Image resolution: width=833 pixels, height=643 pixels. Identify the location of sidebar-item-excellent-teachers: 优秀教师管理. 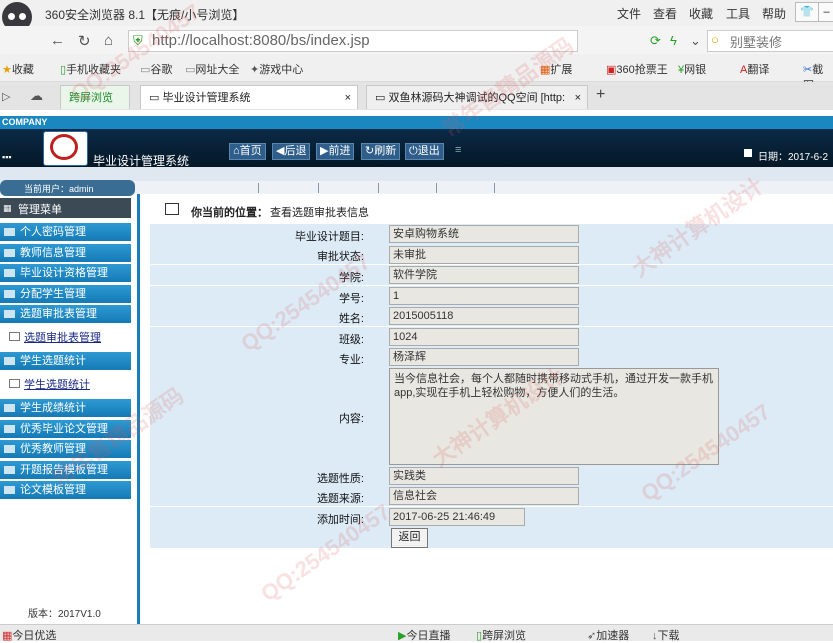
(65, 449).